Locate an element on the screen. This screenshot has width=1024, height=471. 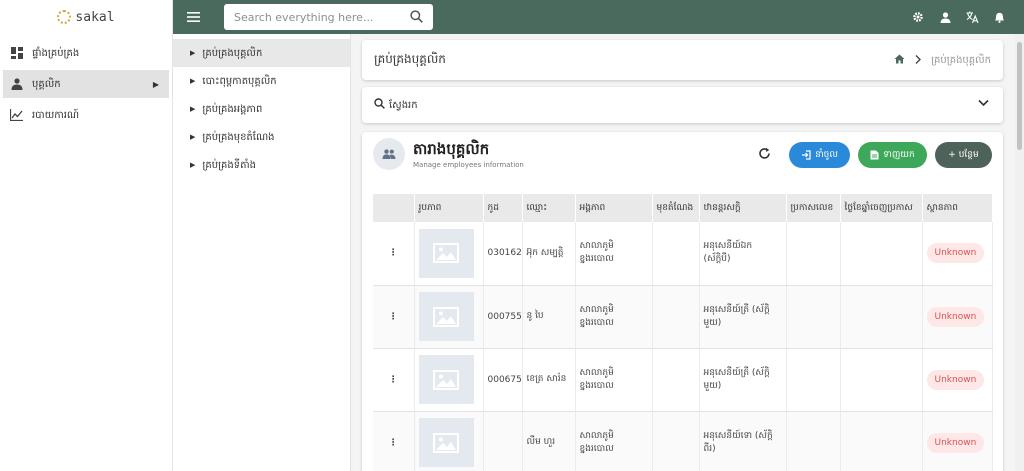
rank-cell: អនុសេនីយ៍ឯក (ស័ក្តិបី) is located at coordinates (743, 254).